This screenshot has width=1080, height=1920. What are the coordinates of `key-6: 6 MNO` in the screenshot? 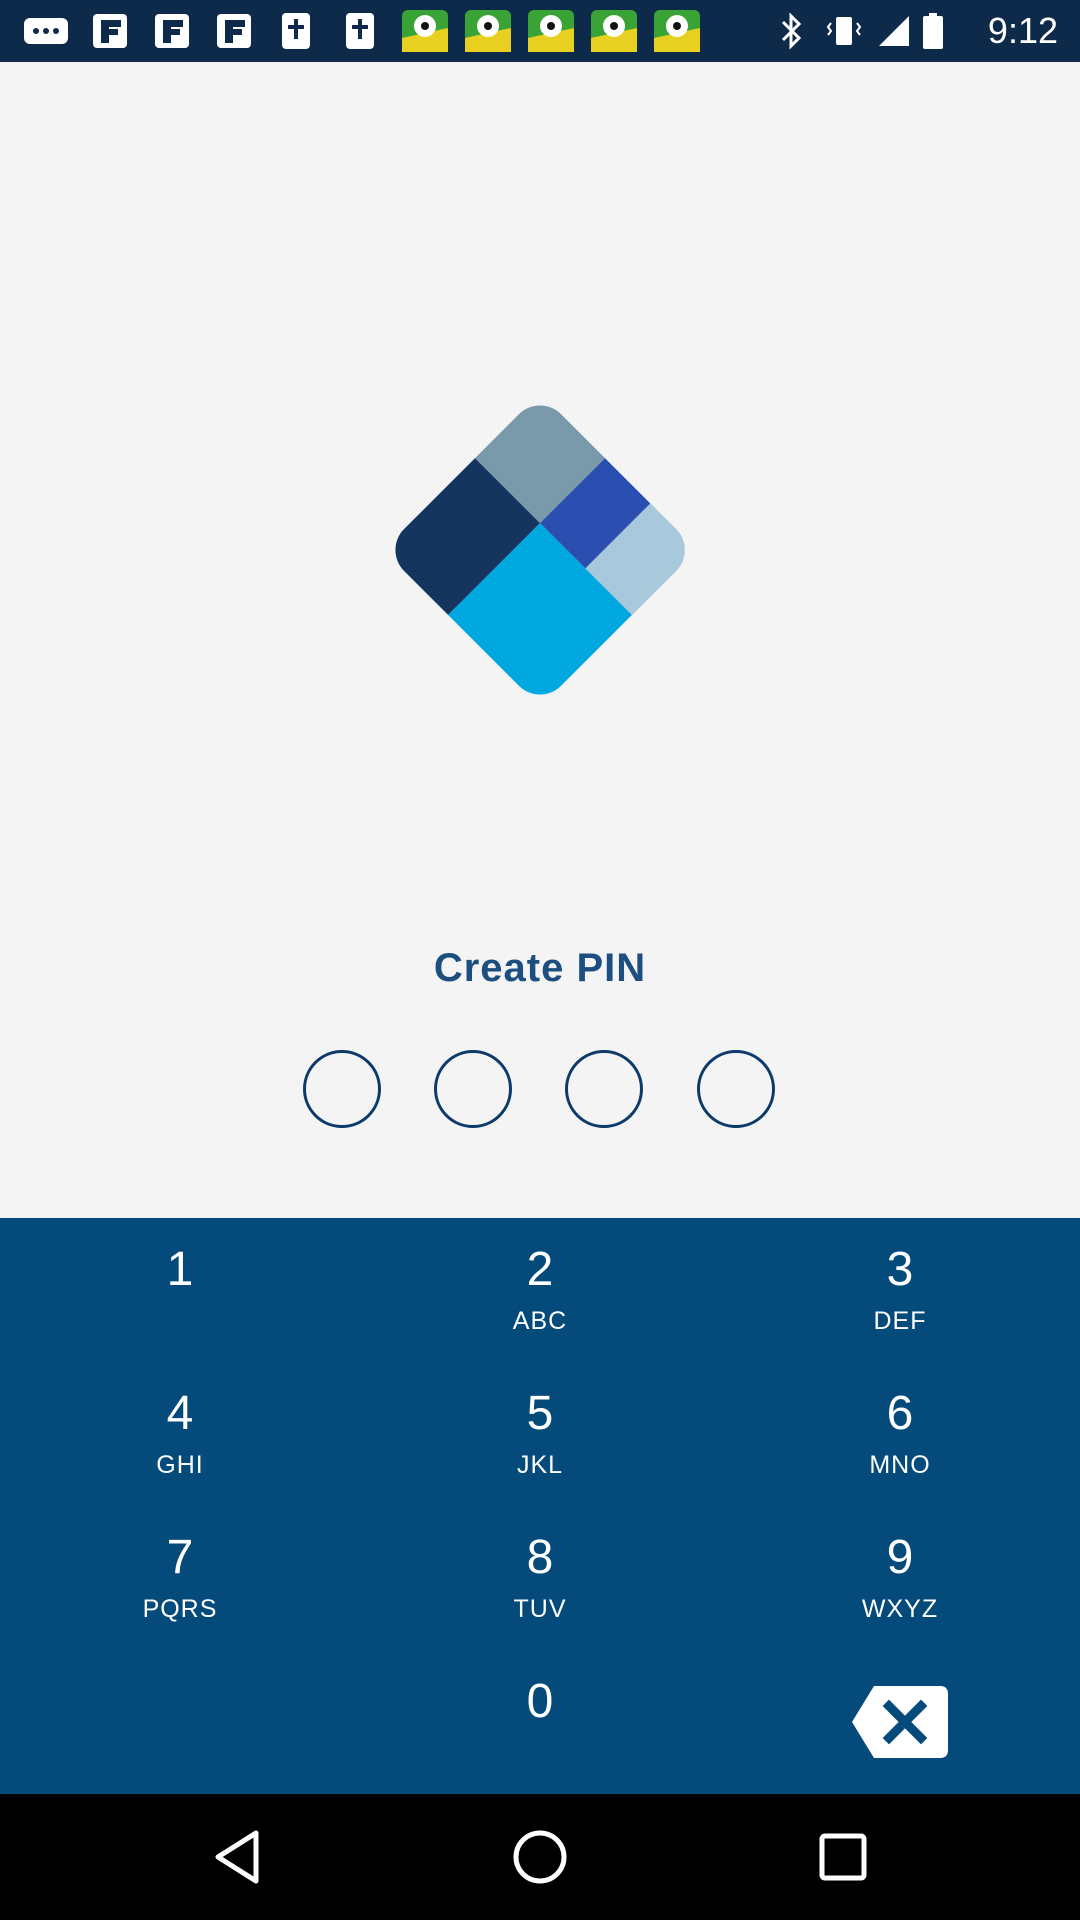 It's located at (900, 1434).